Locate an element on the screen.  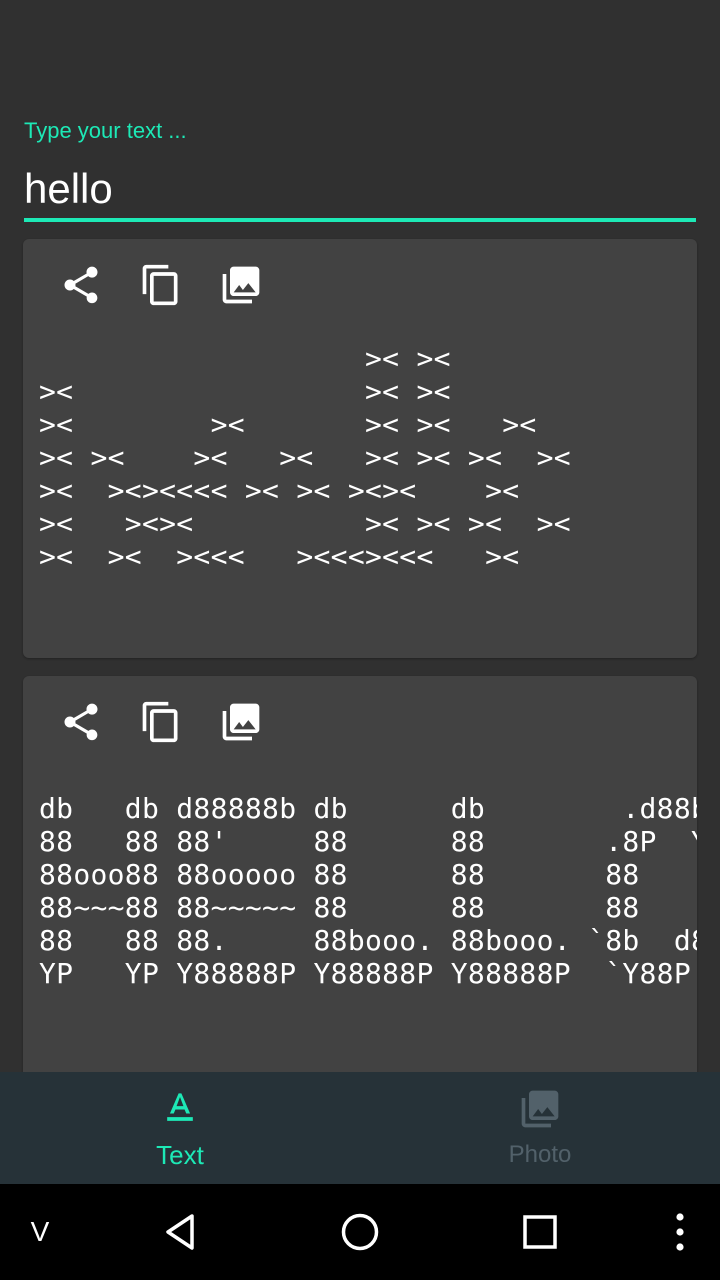
nav-text-tab: Text is located at coordinates (180, 1128).